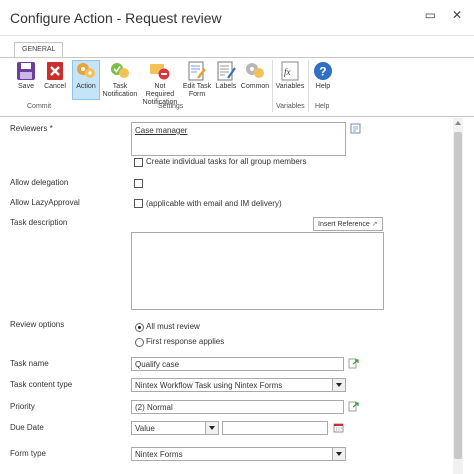  Describe the element at coordinates (197, 71) in the screenshot. I see `edit-task-form-icon` at that location.